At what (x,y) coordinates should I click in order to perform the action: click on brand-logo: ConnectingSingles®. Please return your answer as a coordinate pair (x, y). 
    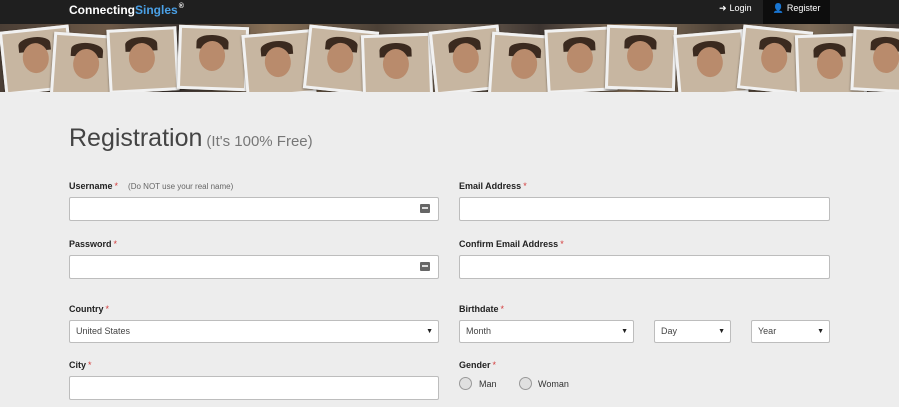
    Looking at the image, I should click on (126, 10).